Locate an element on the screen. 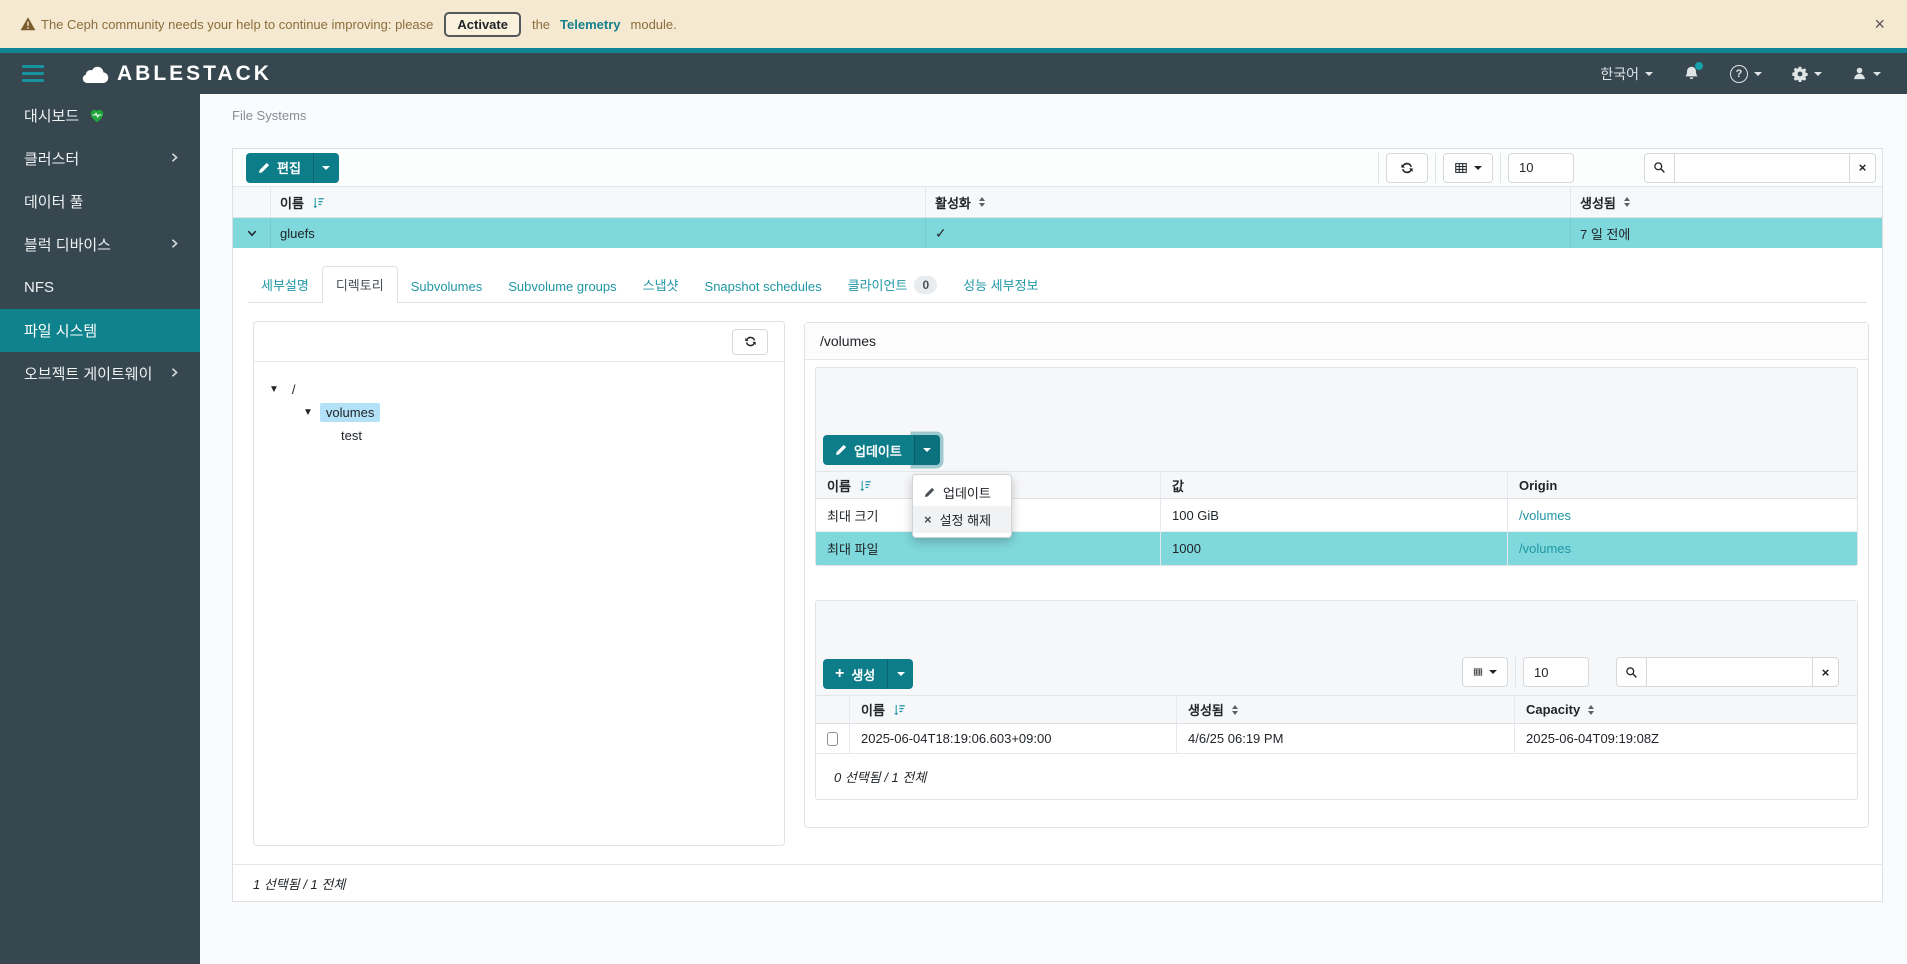 The width and height of the screenshot is (1907, 964). snap-page-size-input is located at coordinates (1556, 672).